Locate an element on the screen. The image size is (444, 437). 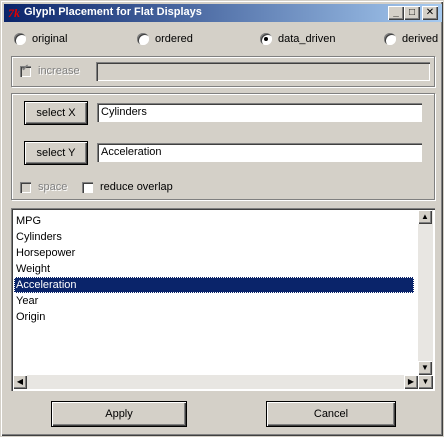
radio-original-label: original is located at coordinates (50, 39).